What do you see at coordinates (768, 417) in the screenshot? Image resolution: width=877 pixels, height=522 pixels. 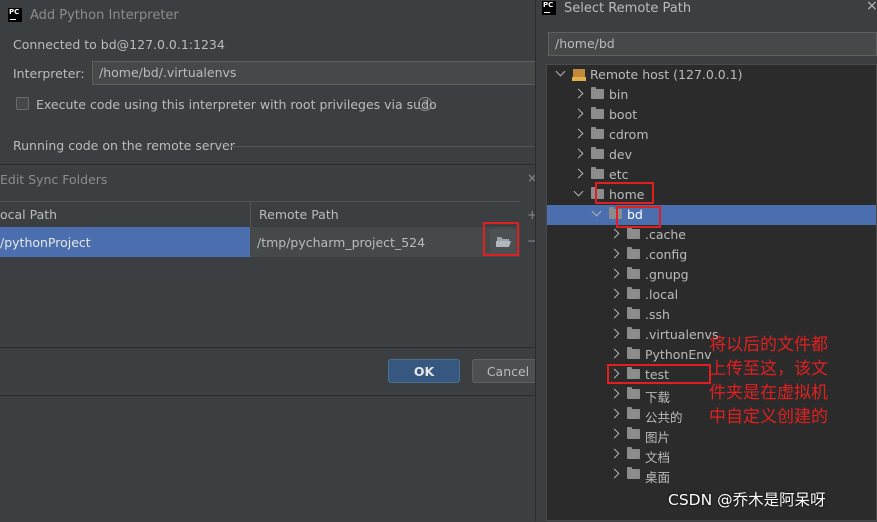 I see `annotation-line: 中自定义创建的` at bounding box center [768, 417].